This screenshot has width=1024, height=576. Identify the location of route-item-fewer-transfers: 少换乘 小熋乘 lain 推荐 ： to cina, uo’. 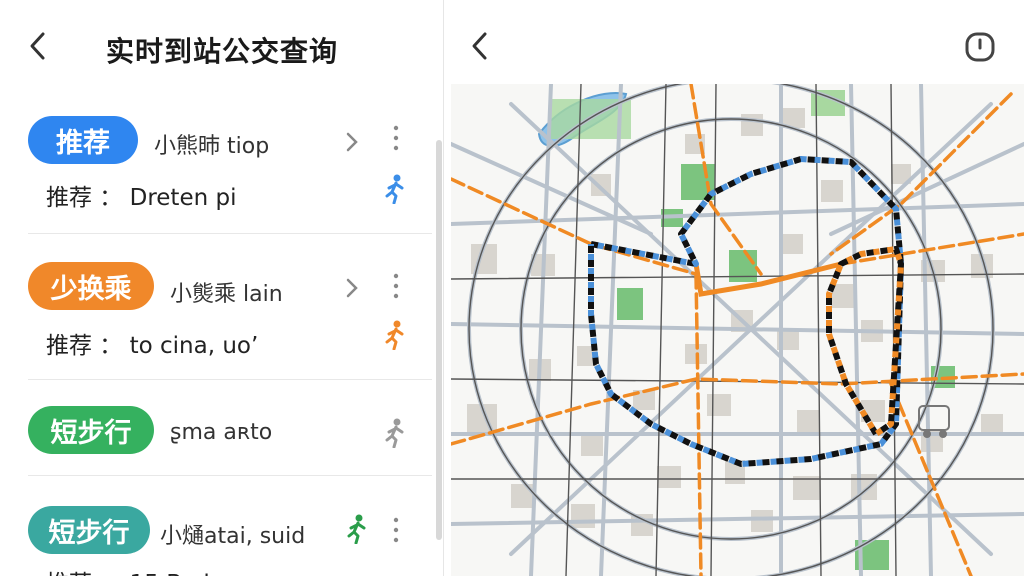
(216, 307).